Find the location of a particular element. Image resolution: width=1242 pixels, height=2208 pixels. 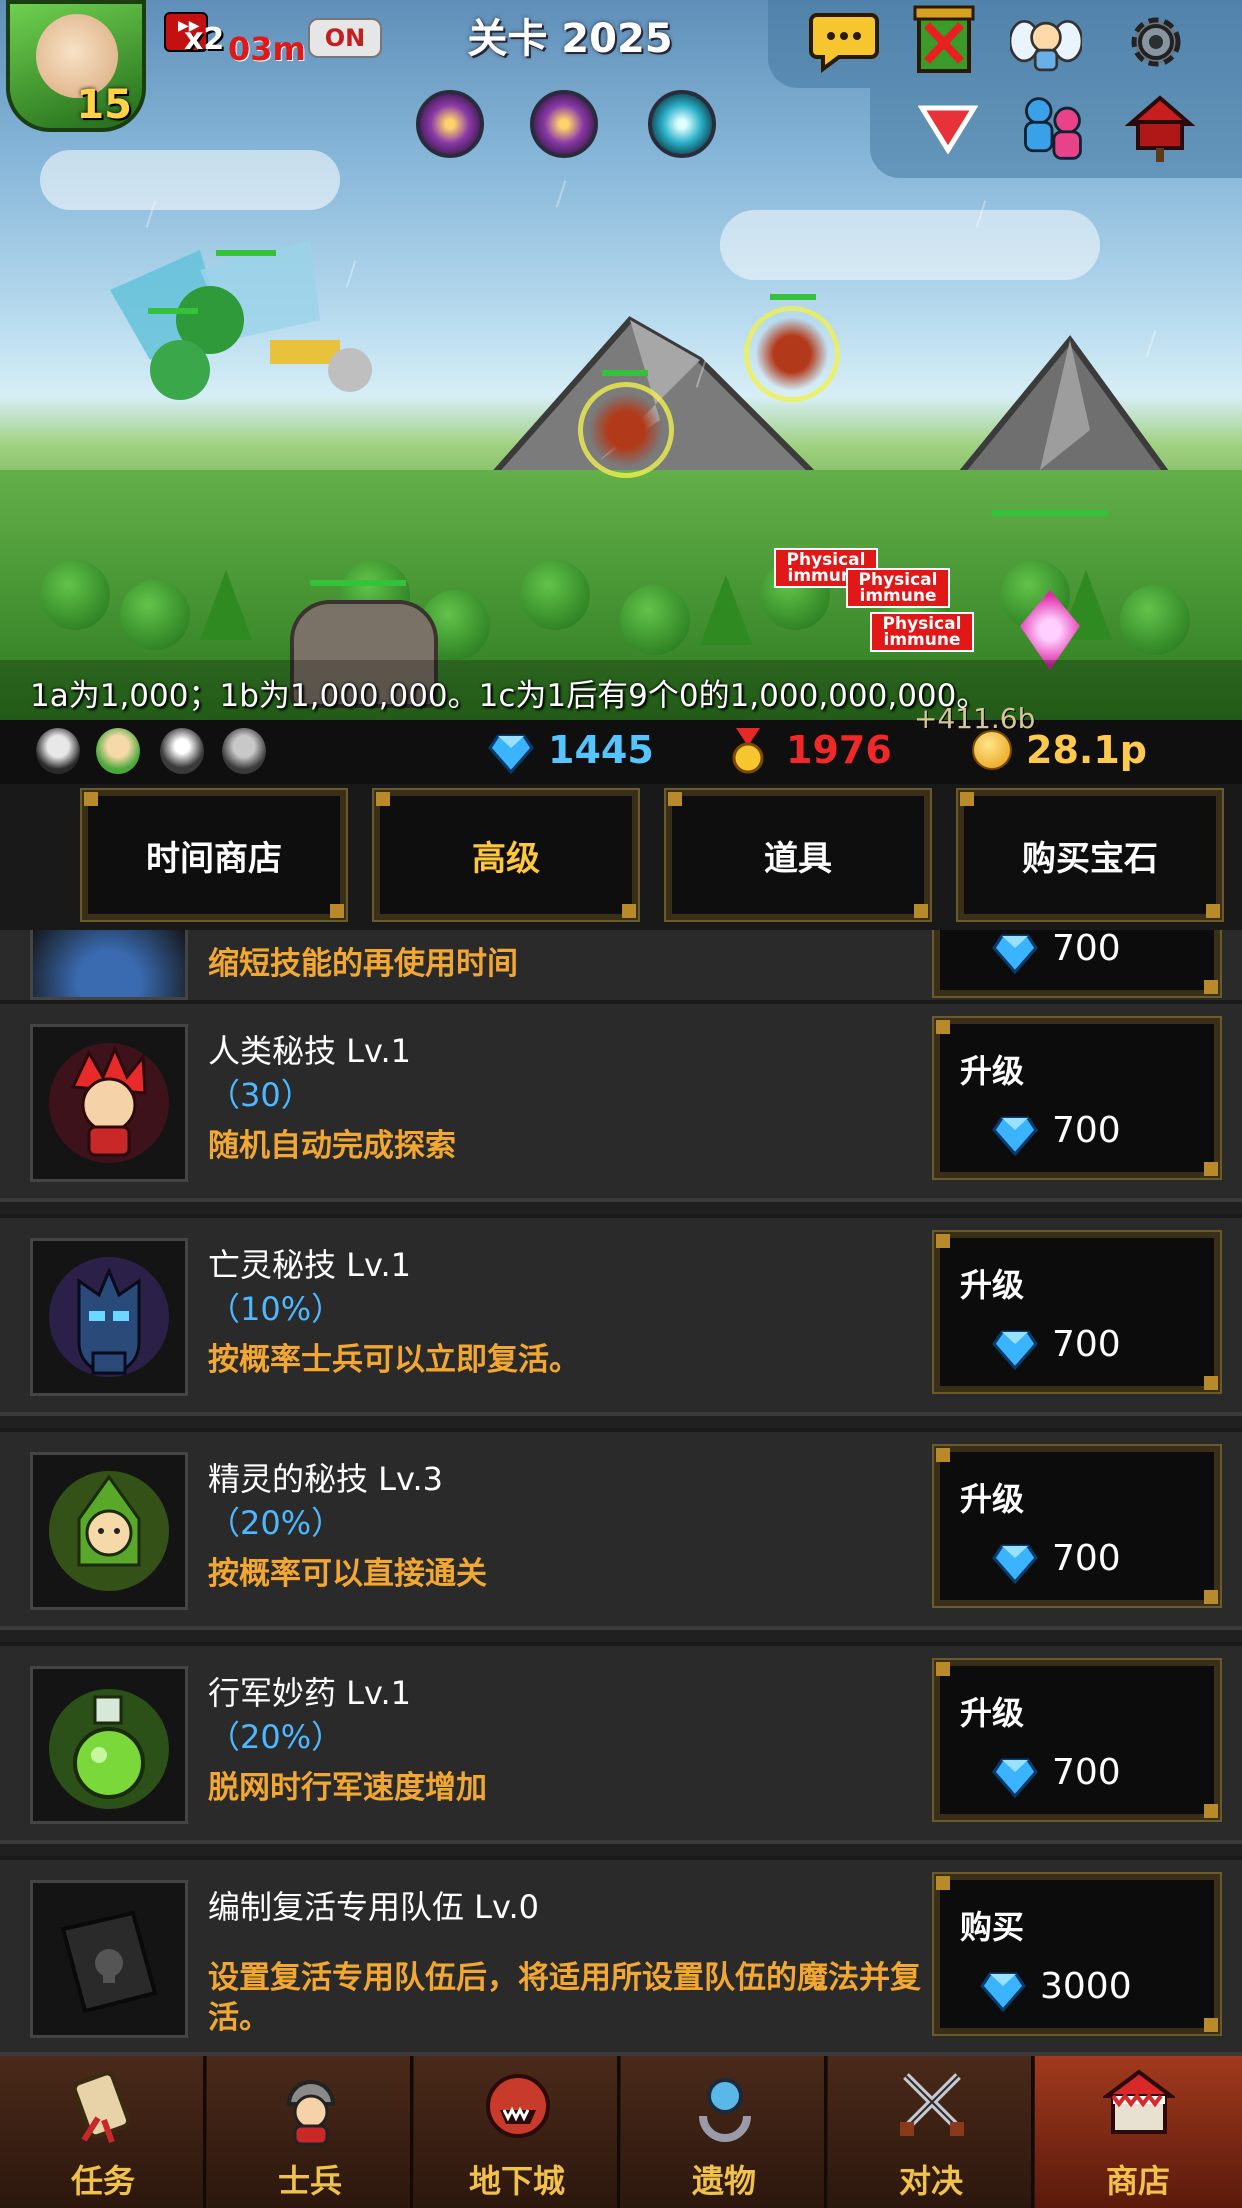

item-name: 行军妙药 Lv.1 is located at coordinates (309, 1693).